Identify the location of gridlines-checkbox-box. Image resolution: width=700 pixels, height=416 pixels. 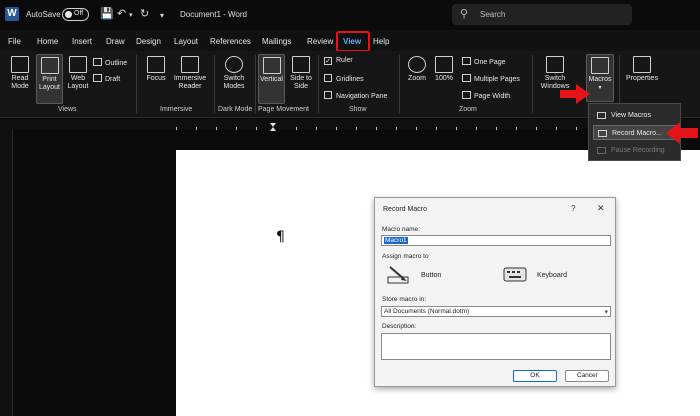
(328, 78).